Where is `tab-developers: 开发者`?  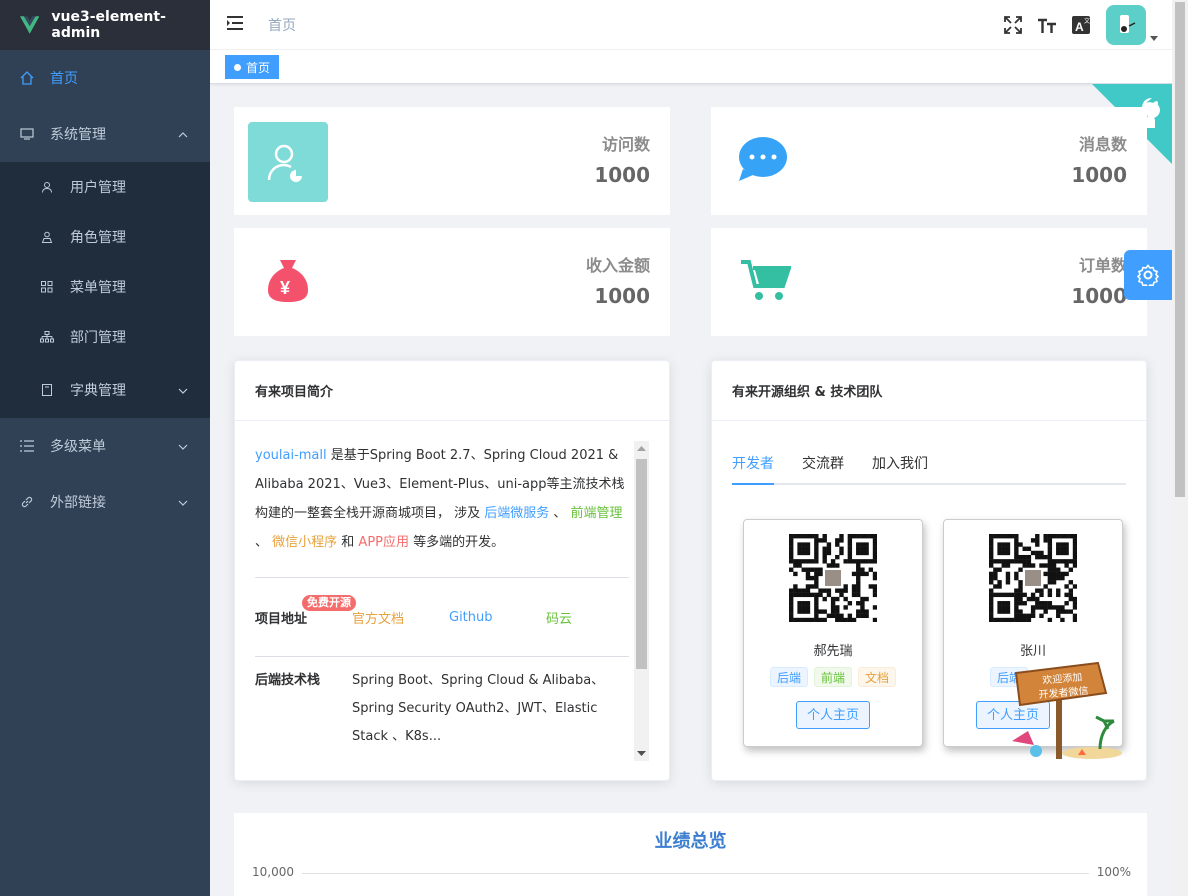
tab-developers: 开发者 is located at coordinates (753, 469).